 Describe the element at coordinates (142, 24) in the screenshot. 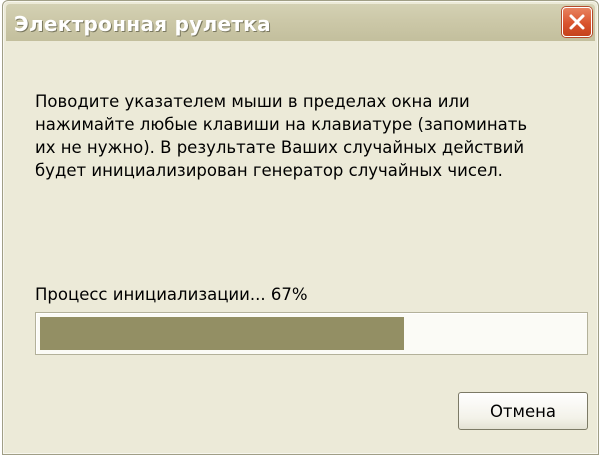

I see `window-title: Электронная рулетка` at that location.